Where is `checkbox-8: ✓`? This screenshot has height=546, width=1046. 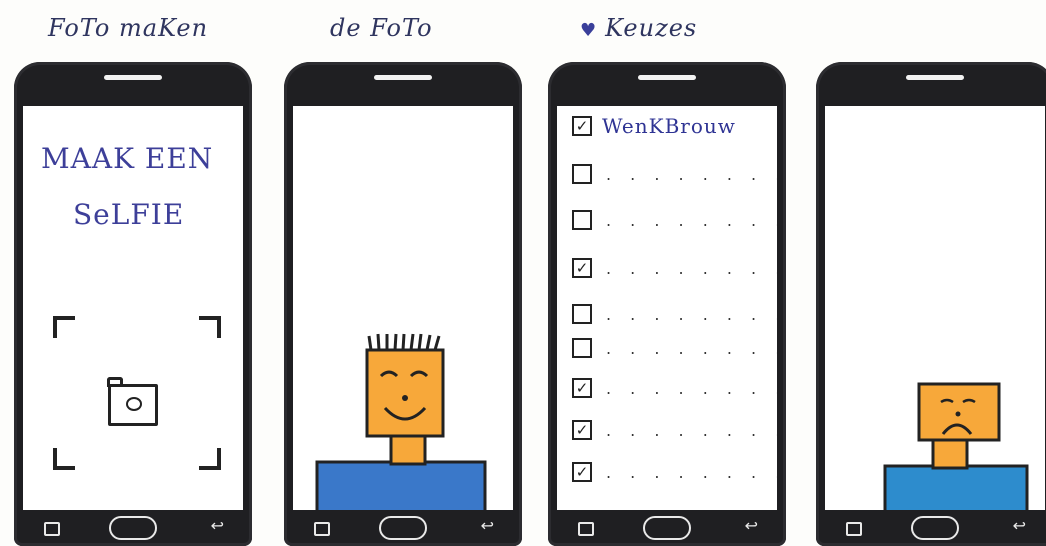
checkbox-8: ✓ is located at coordinates (582, 430).